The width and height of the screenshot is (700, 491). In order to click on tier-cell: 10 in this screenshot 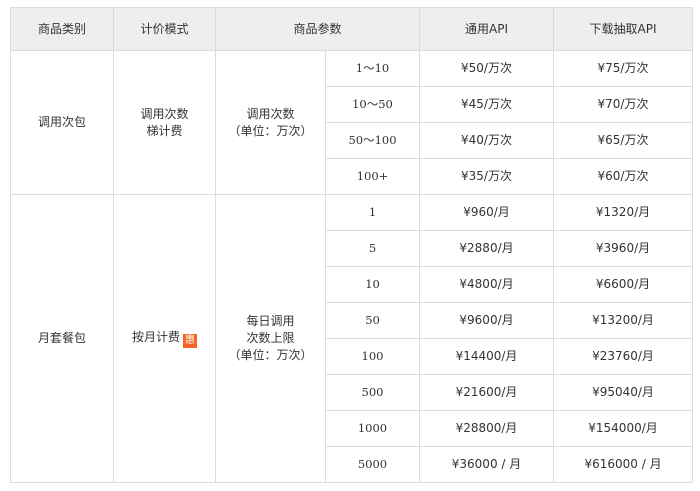, I will do `click(372, 284)`.